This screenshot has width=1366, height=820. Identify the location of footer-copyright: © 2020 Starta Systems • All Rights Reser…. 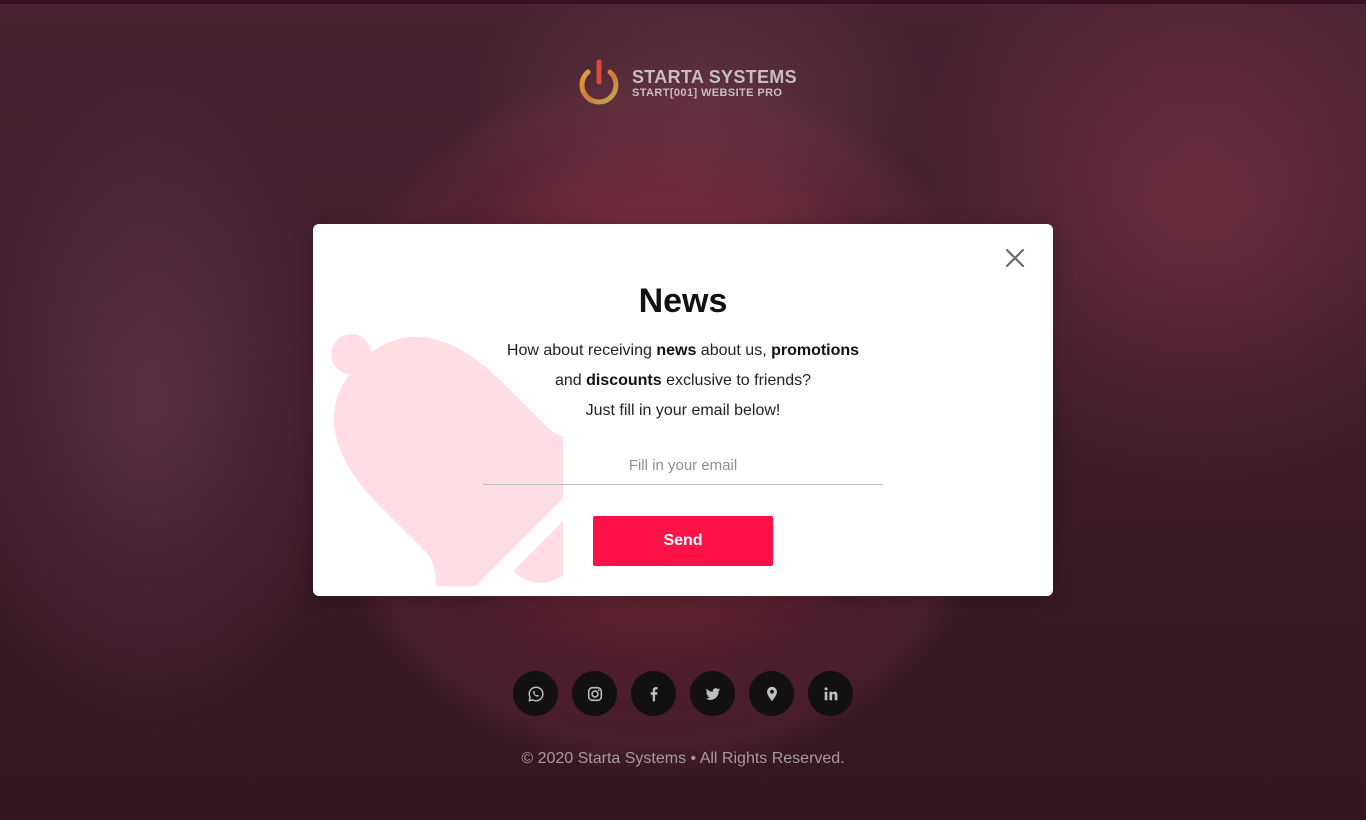
(683, 758).